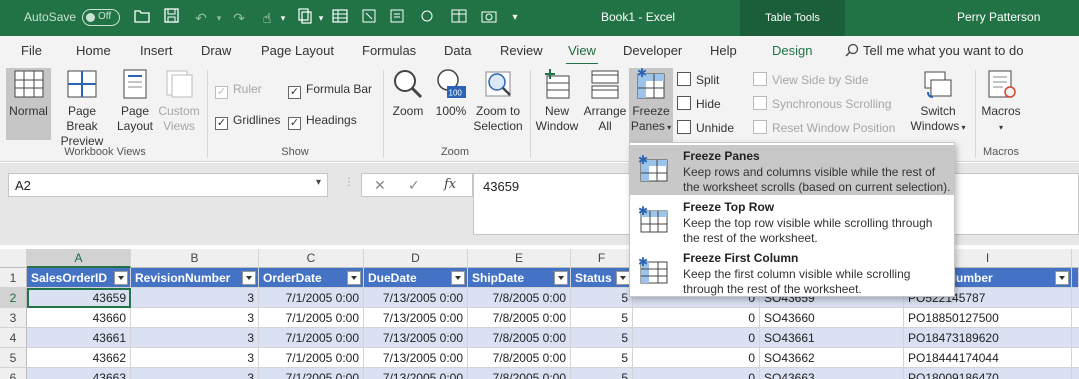  I want to click on zoom-button: Zoom, so click(408, 105).